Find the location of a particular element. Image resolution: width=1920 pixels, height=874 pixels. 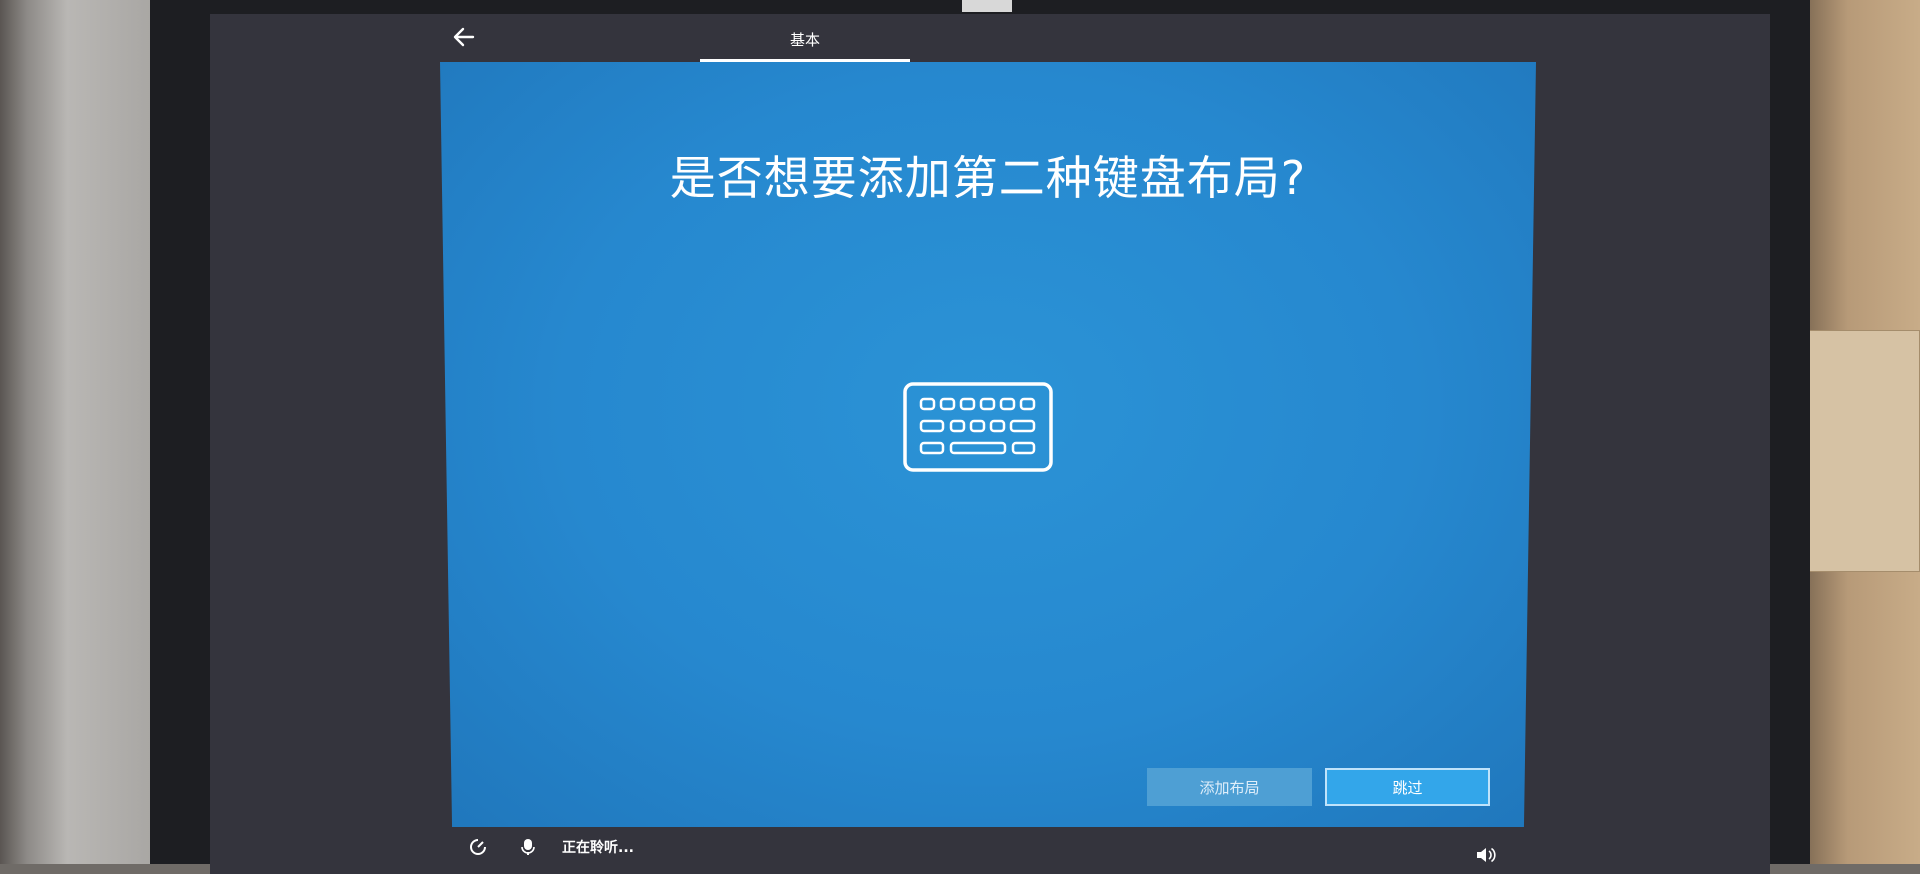

back-button is located at coordinates (464, 37).